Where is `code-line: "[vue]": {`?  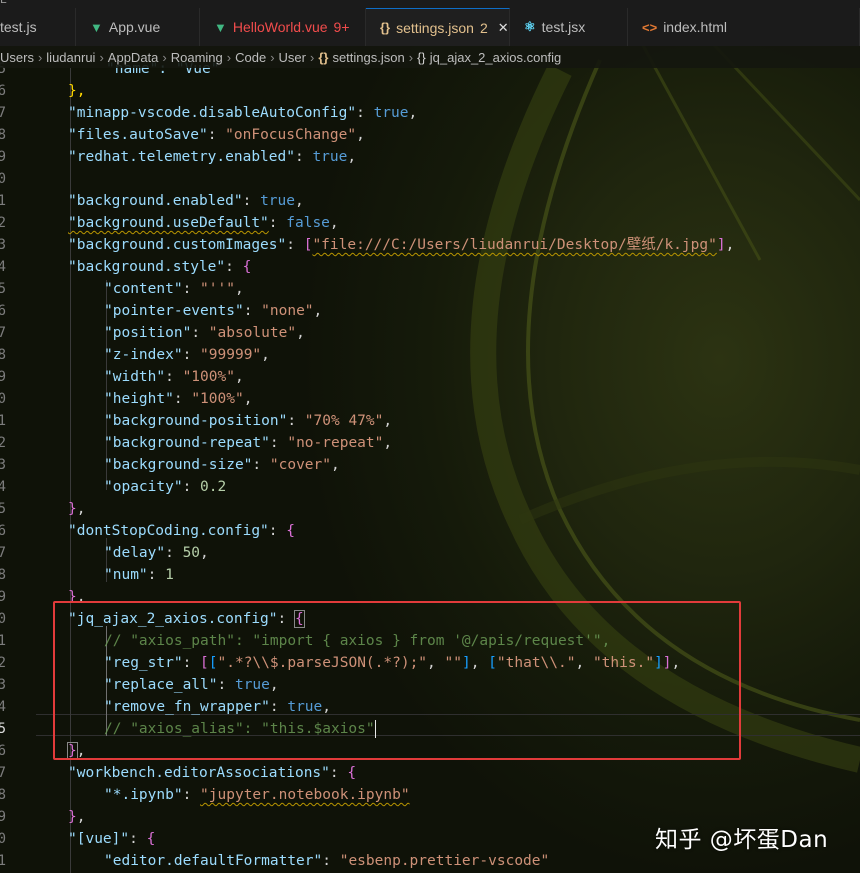 code-line: "[vue]": { is located at coordinates (112, 839).